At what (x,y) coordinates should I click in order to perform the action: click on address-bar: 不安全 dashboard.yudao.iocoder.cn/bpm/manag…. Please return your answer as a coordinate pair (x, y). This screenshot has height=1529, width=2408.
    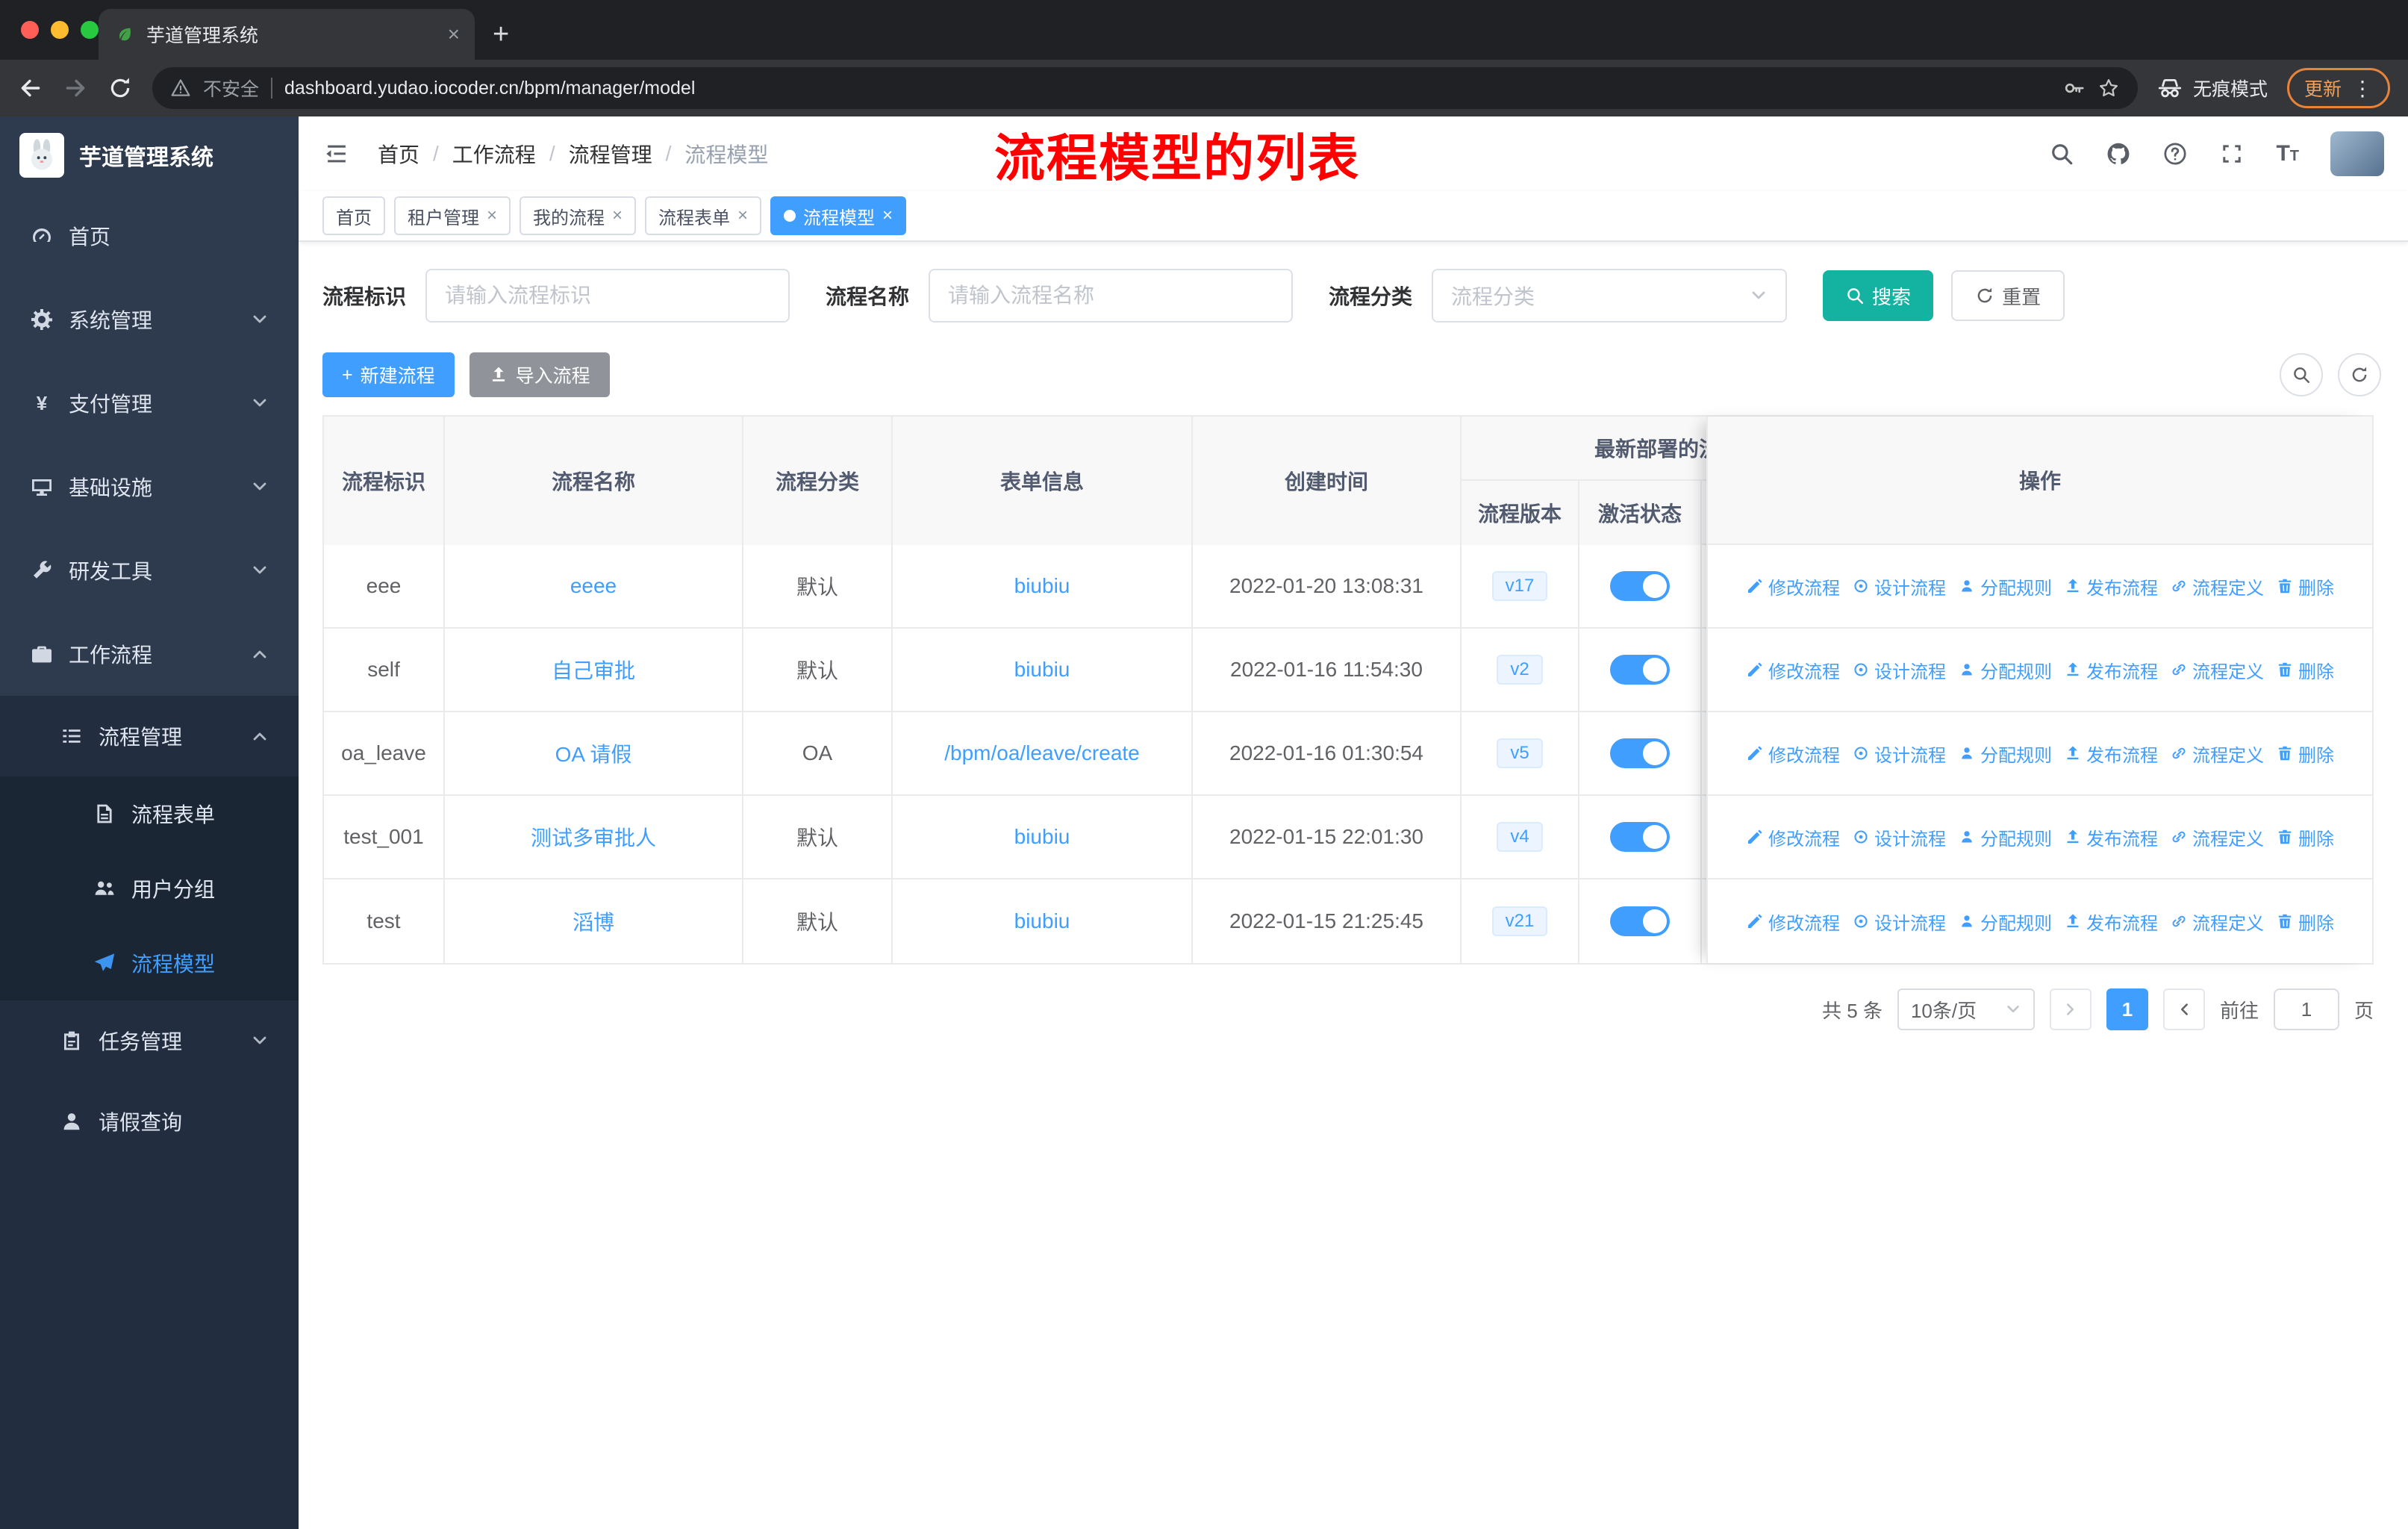
    Looking at the image, I should click on (1145, 88).